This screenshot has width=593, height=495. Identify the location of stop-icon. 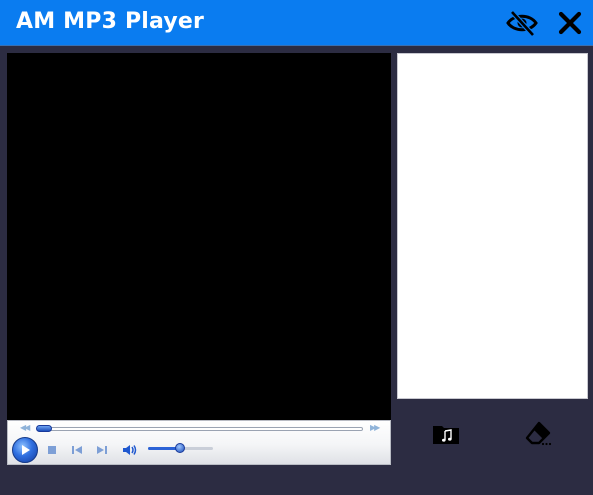
(52, 450).